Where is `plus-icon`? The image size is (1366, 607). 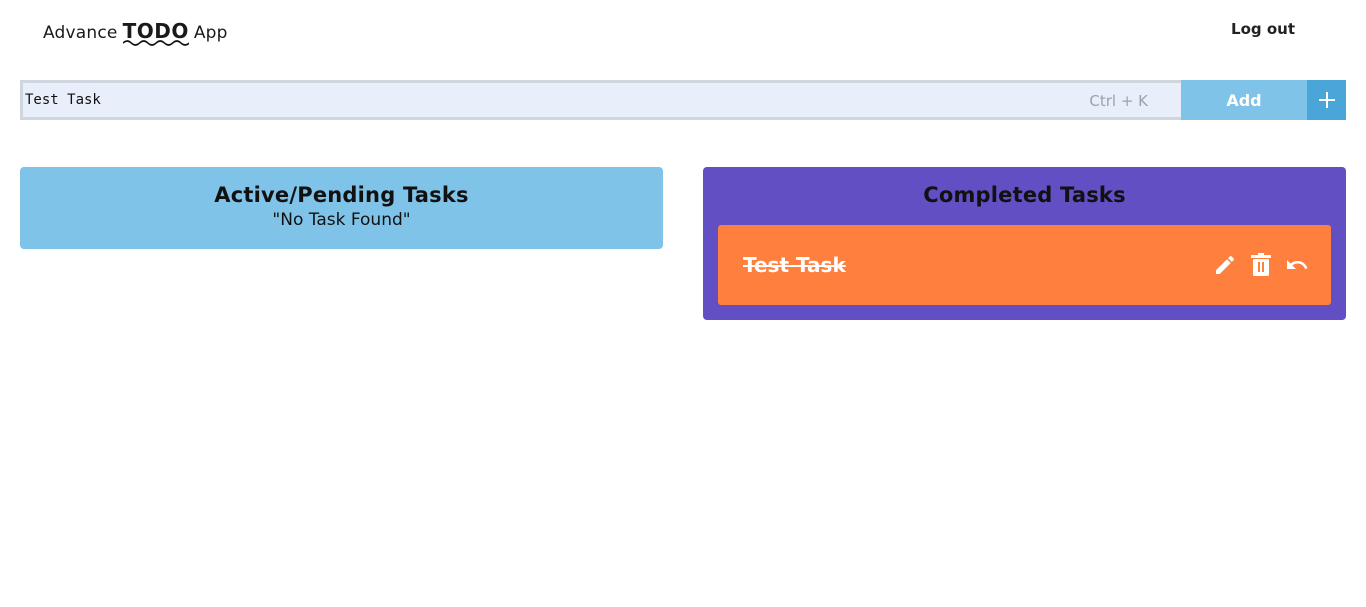
plus-icon is located at coordinates (1326, 100).